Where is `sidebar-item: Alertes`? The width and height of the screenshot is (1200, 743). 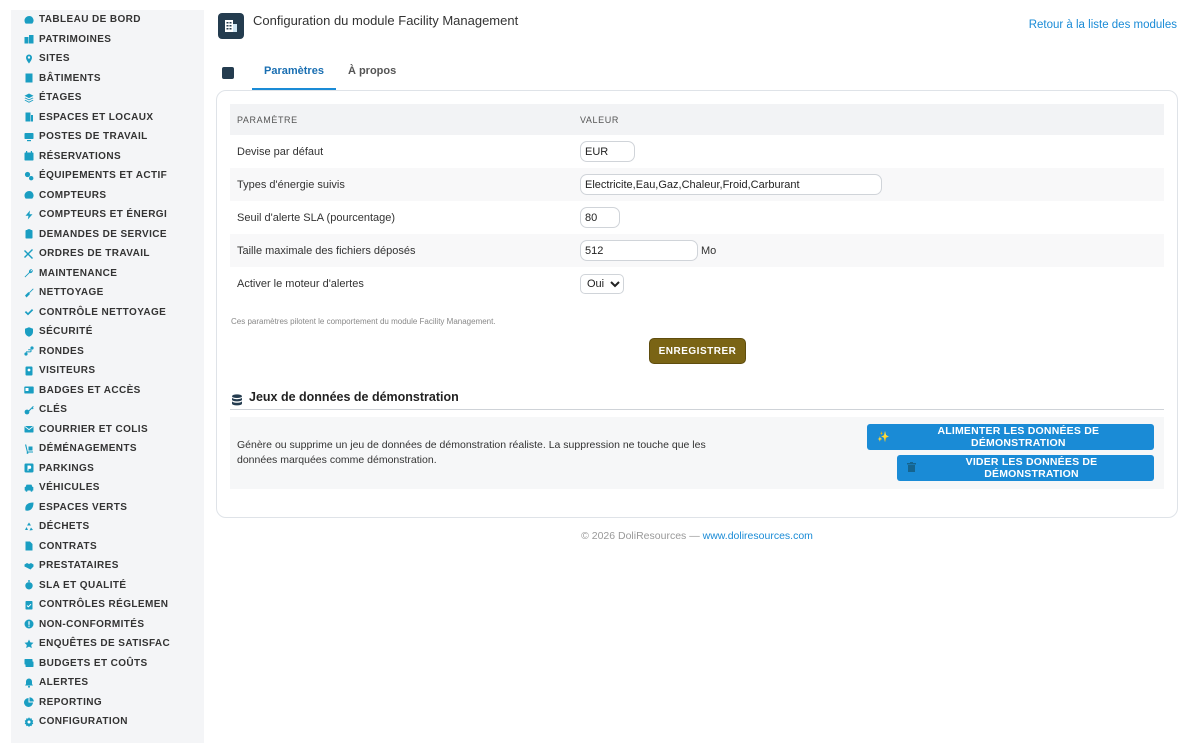 sidebar-item: Alertes is located at coordinates (107, 683).